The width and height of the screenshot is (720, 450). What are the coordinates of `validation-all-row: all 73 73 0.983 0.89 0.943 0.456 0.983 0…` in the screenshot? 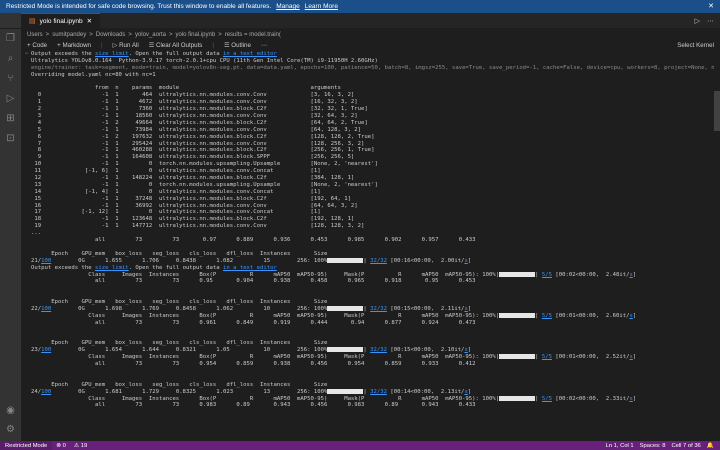 It's located at (253, 405).